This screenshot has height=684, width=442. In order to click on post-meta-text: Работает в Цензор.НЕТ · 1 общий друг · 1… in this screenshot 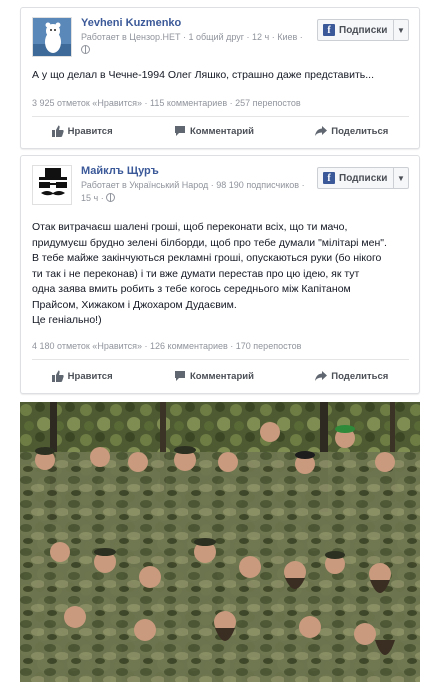, I will do `click(192, 37)`.